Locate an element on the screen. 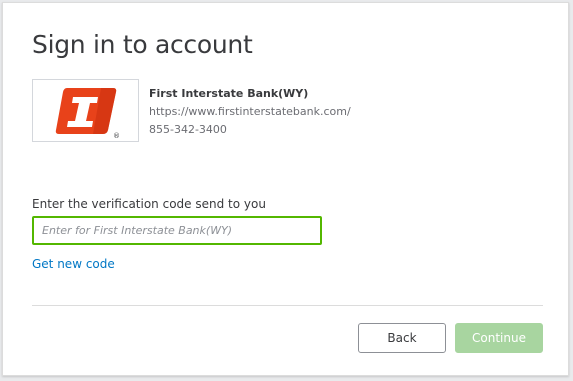 This screenshot has height=381, width=573. verification-code-input is located at coordinates (177, 230).